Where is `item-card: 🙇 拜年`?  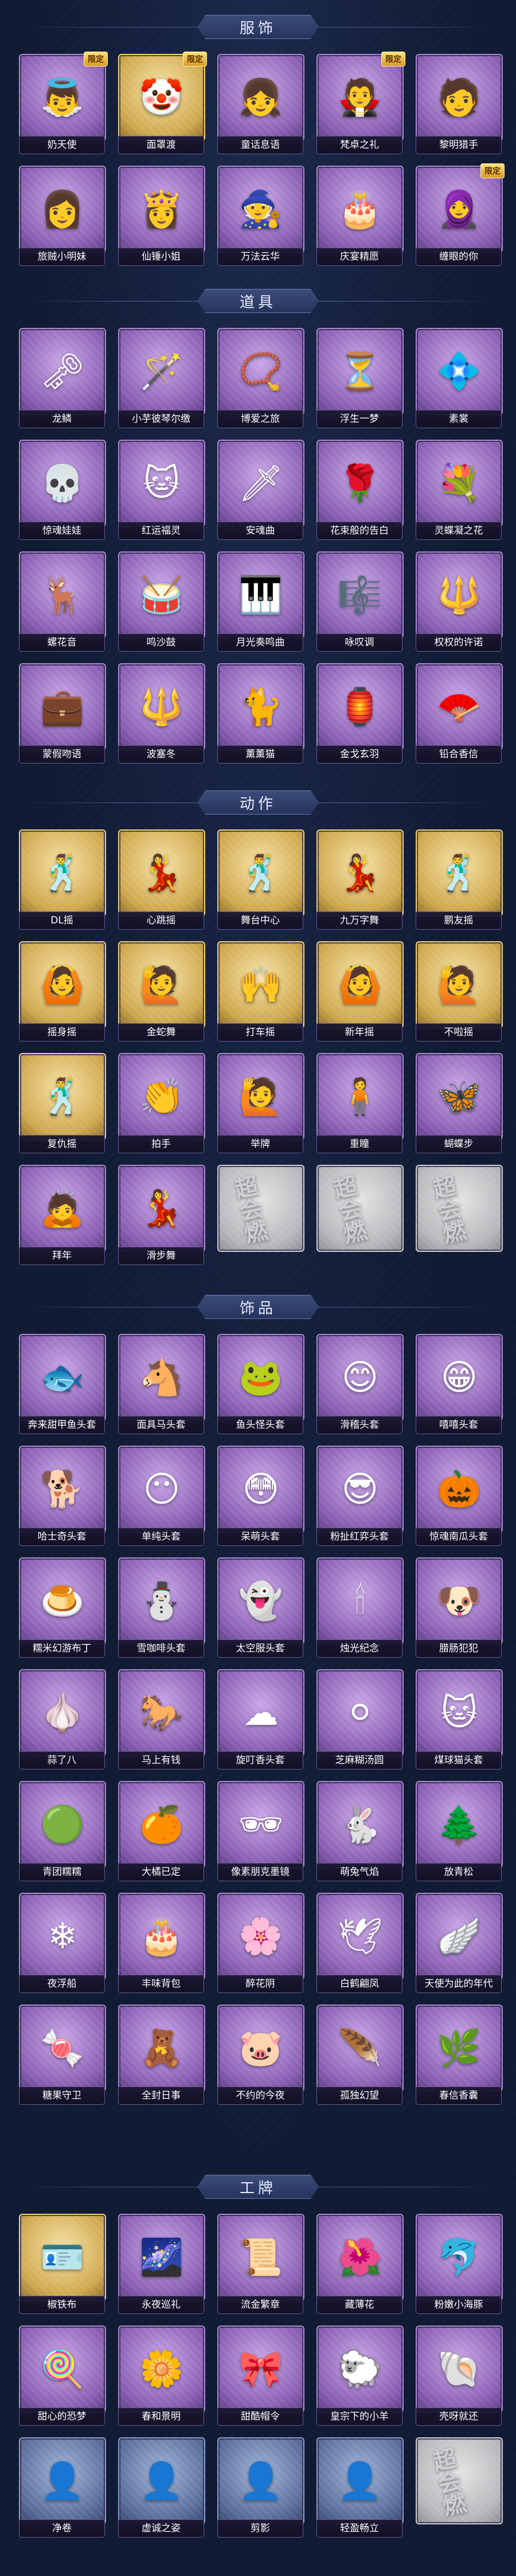 item-card: 🙇 拜年 is located at coordinates (61, 1215).